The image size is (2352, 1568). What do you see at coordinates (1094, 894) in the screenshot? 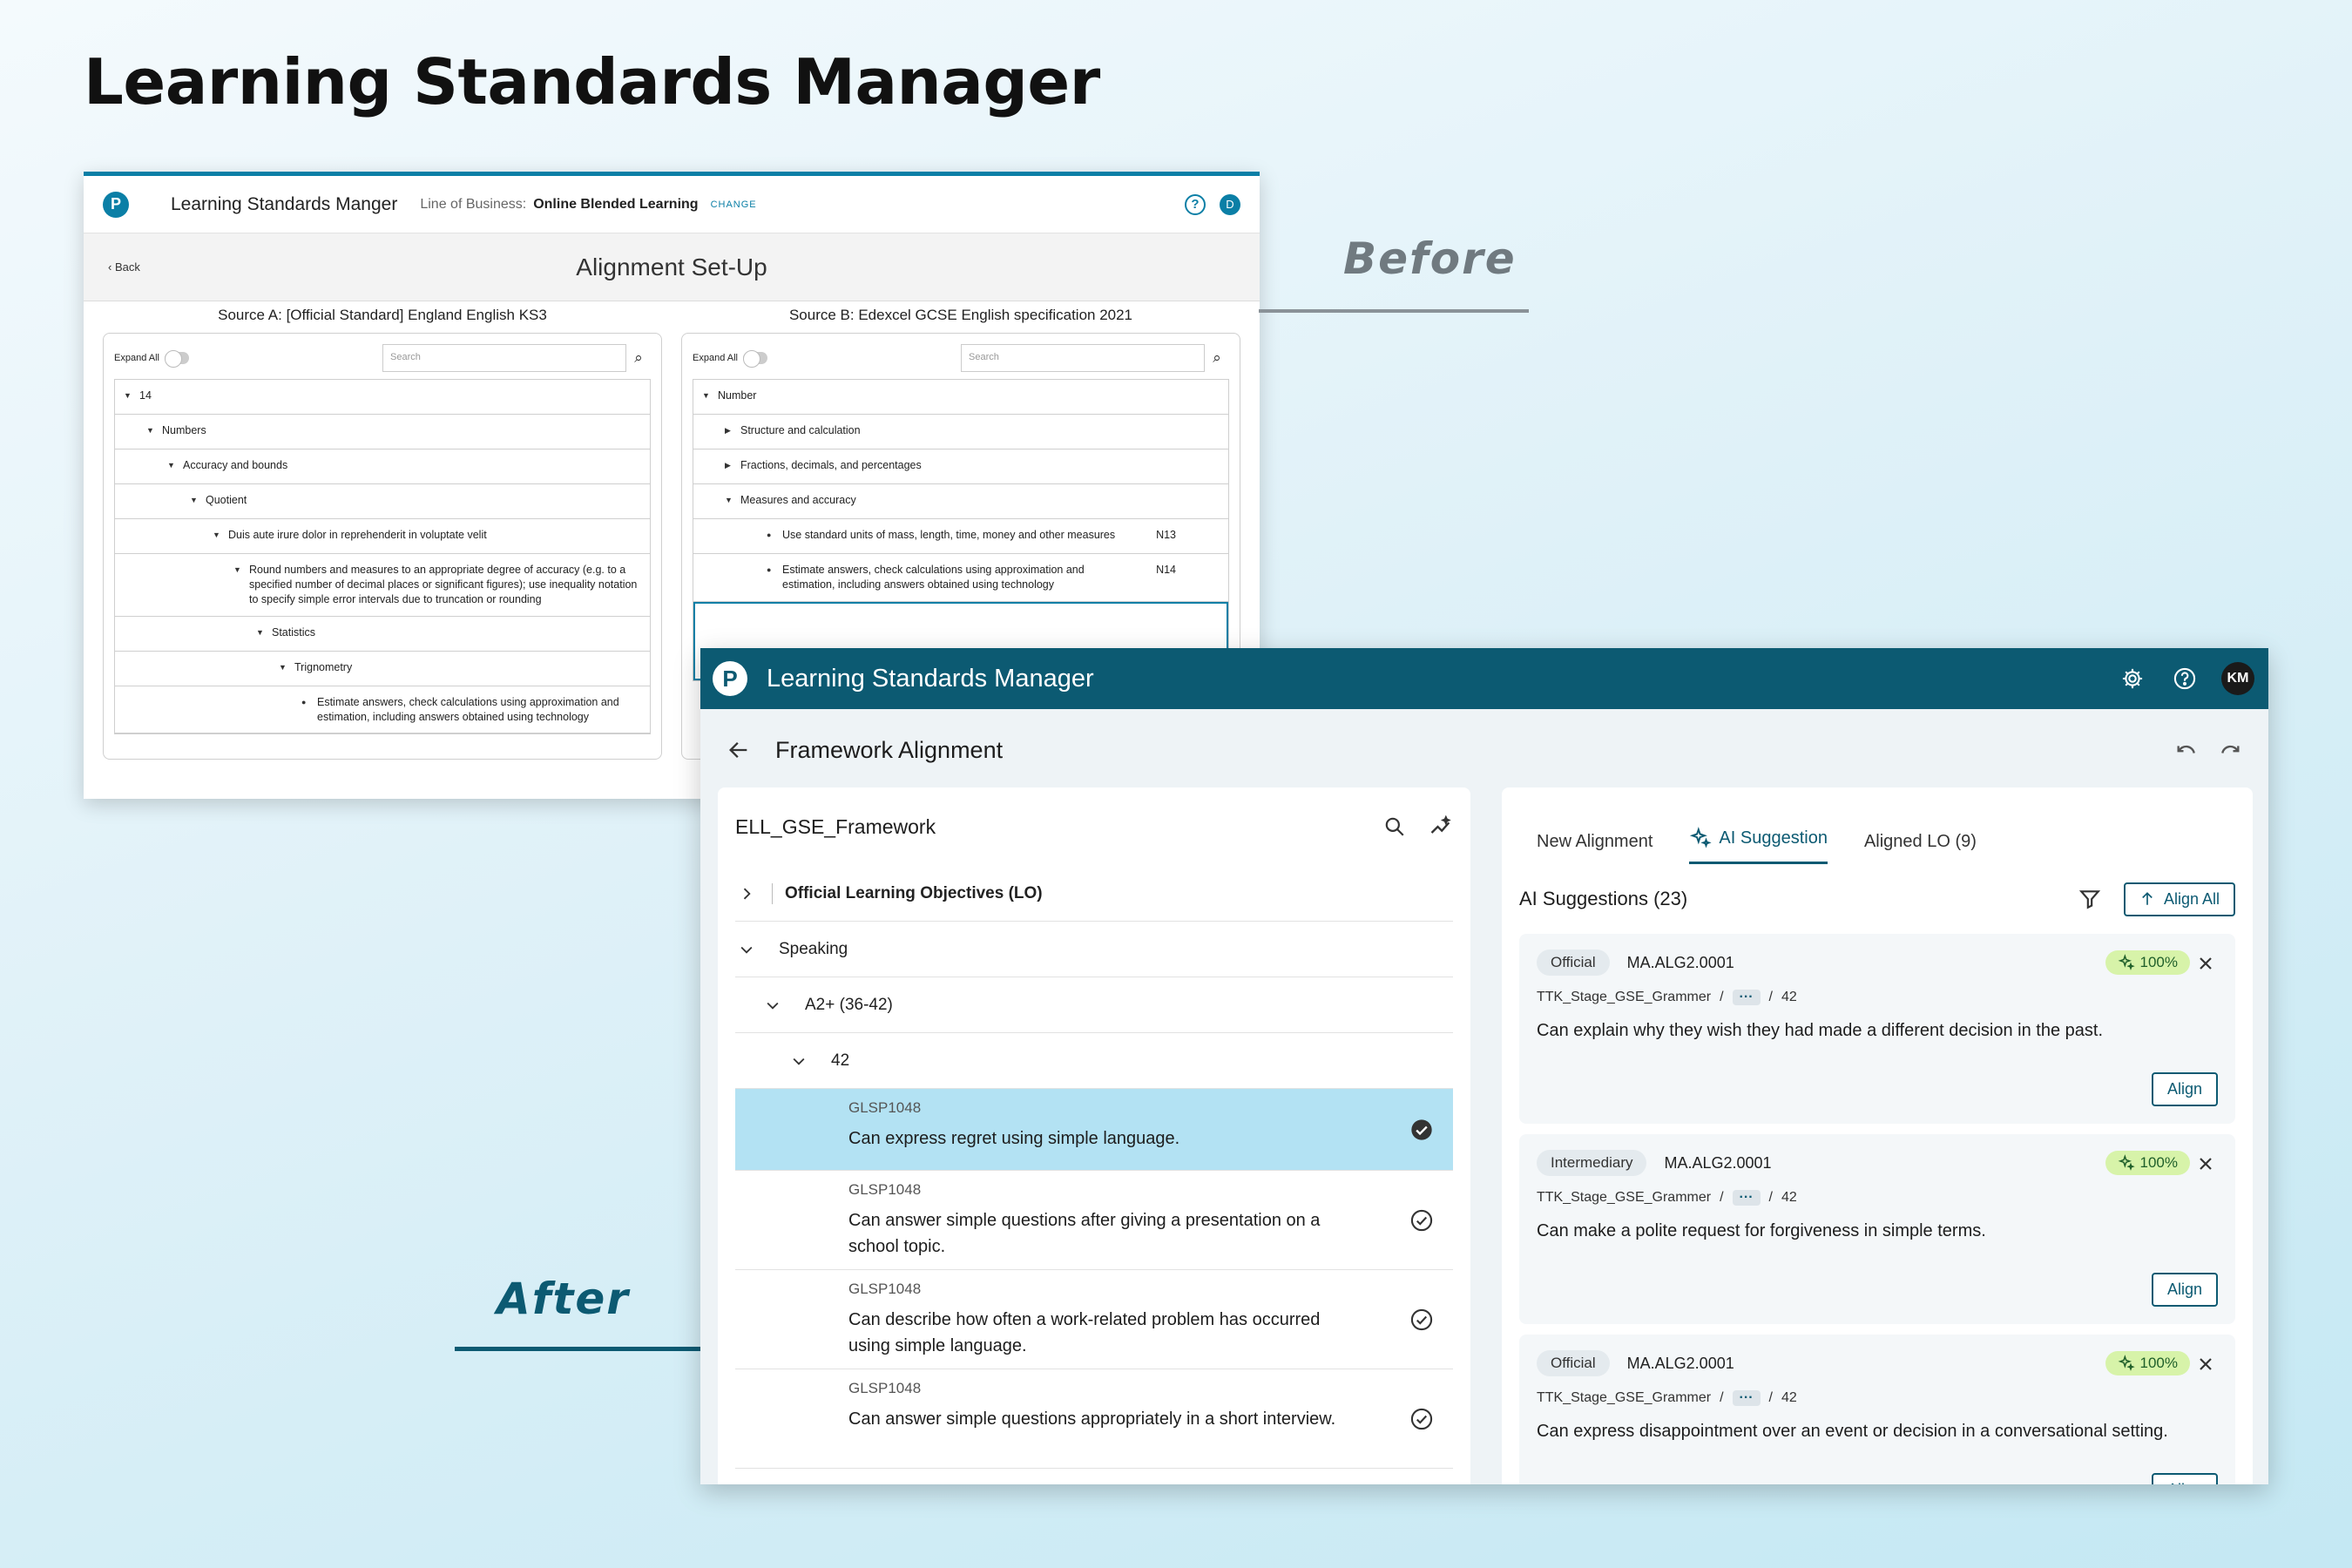
I see `tree-row-official: Official Learning Objectives (LO)` at bounding box center [1094, 894].